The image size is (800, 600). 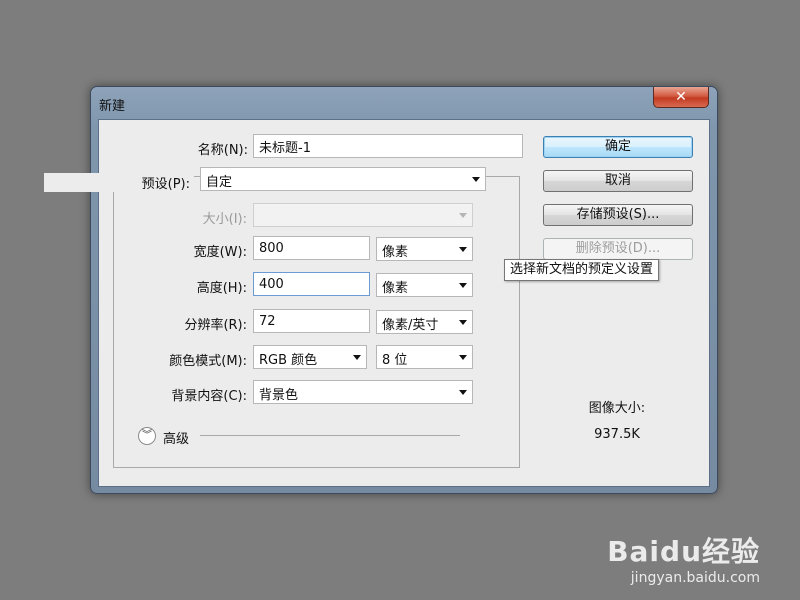 I want to click on preset-label: 预设(P):, so click(x=119, y=182).